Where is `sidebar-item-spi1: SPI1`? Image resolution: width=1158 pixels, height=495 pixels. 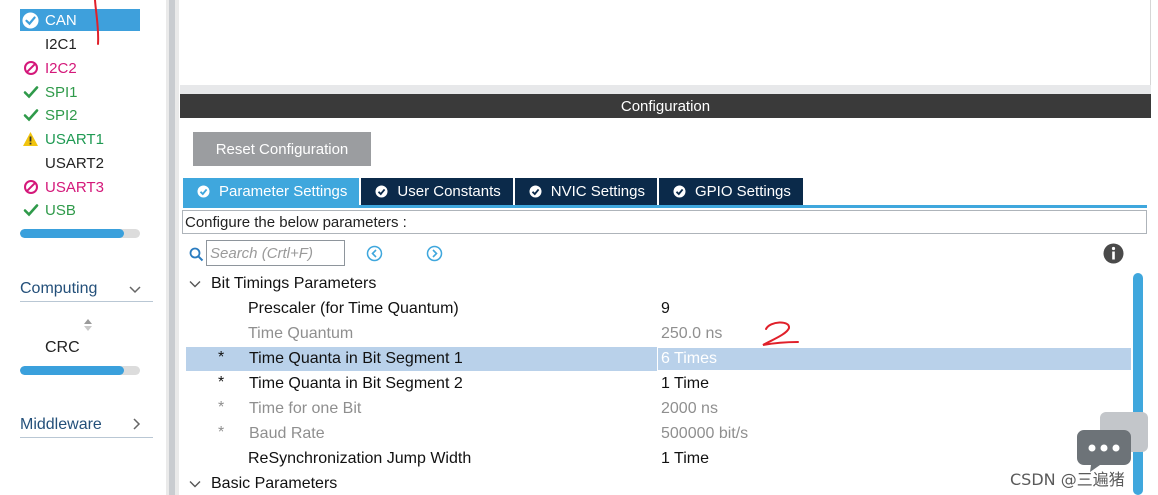
sidebar-item-spi1: SPI1 is located at coordinates (80, 92).